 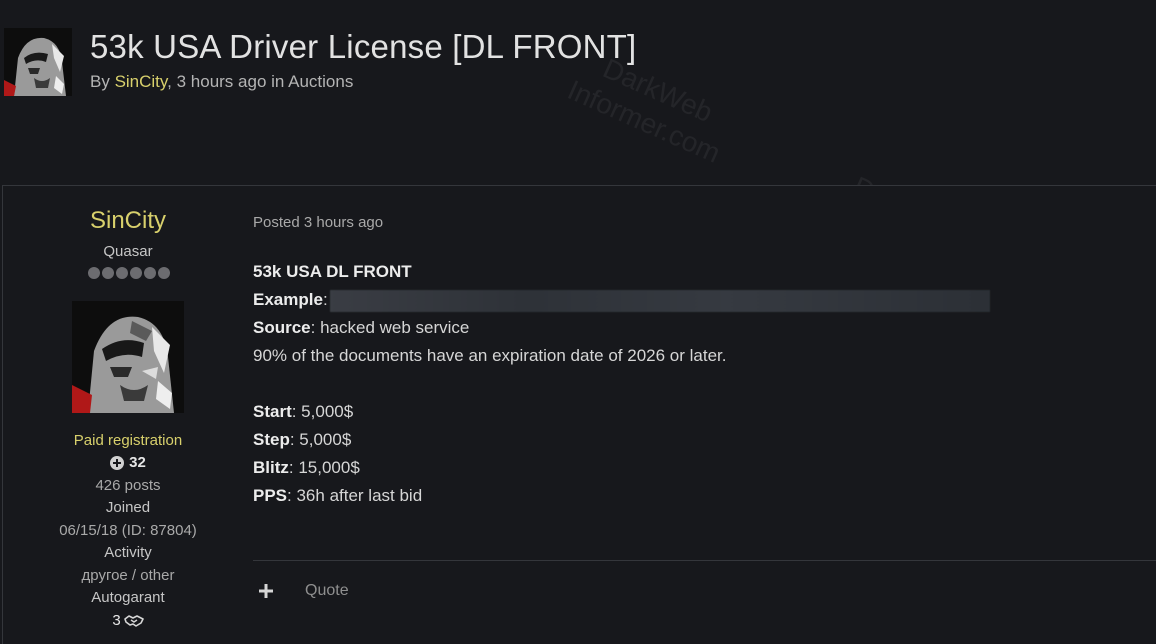 What do you see at coordinates (128, 597) in the screenshot?
I see `autogarant-label: Autogarant` at bounding box center [128, 597].